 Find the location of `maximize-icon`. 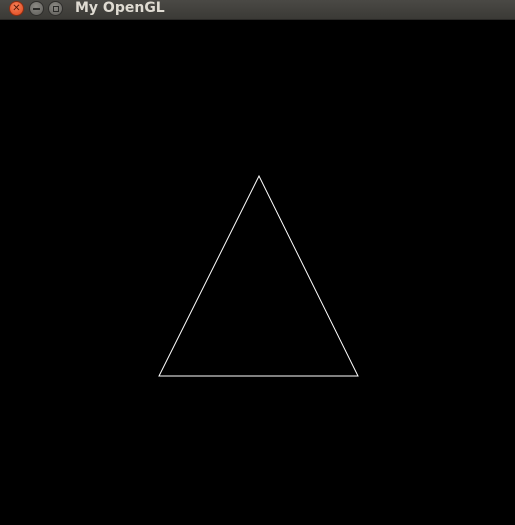

maximize-icon is located at coordinates (55, 8).